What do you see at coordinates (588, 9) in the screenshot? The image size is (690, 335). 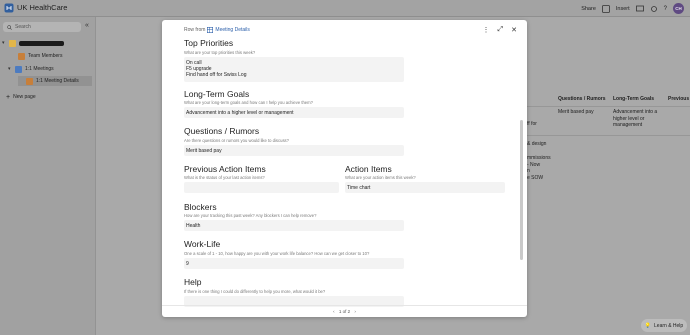 I see `share-button: Share` at bounding box center [588, 9].